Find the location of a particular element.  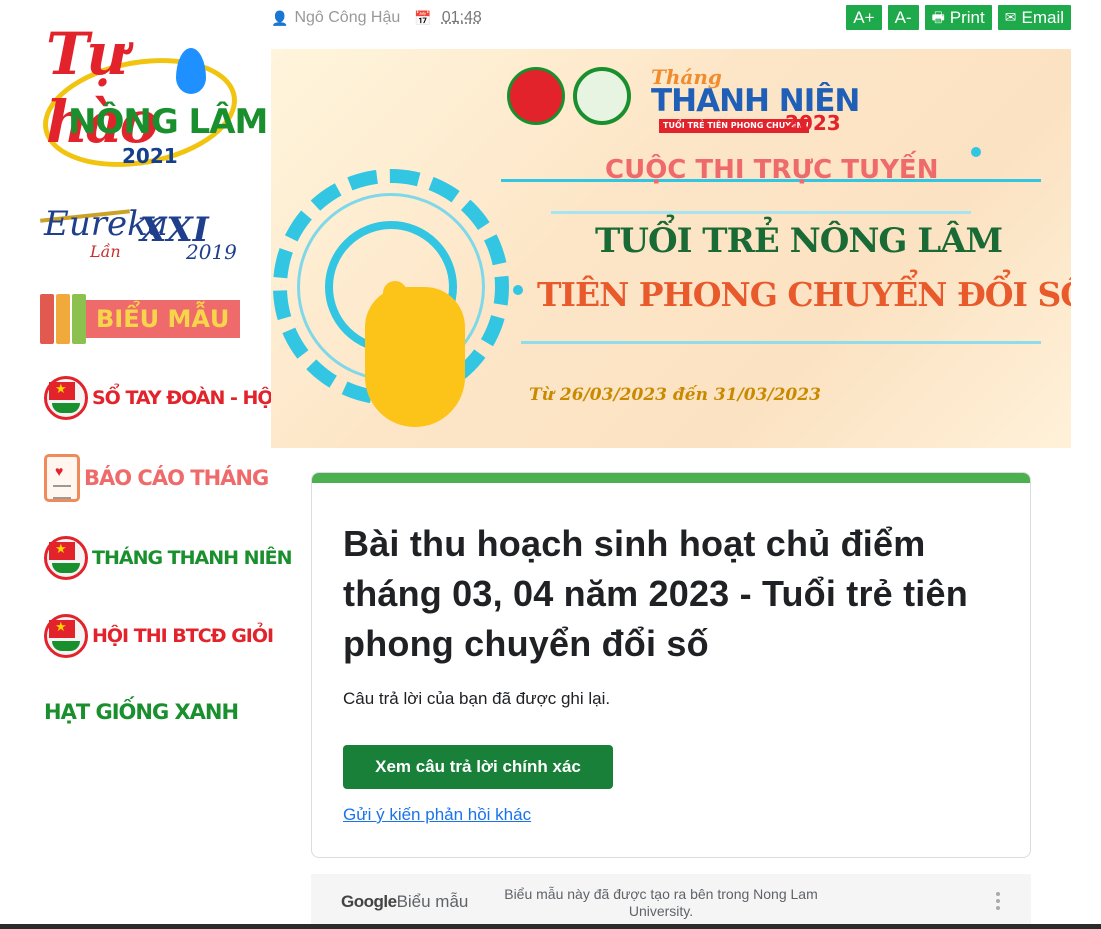

thang-thanh-nien-link: THÁNG THANH NIÊN is located at coordinates (168, 558).